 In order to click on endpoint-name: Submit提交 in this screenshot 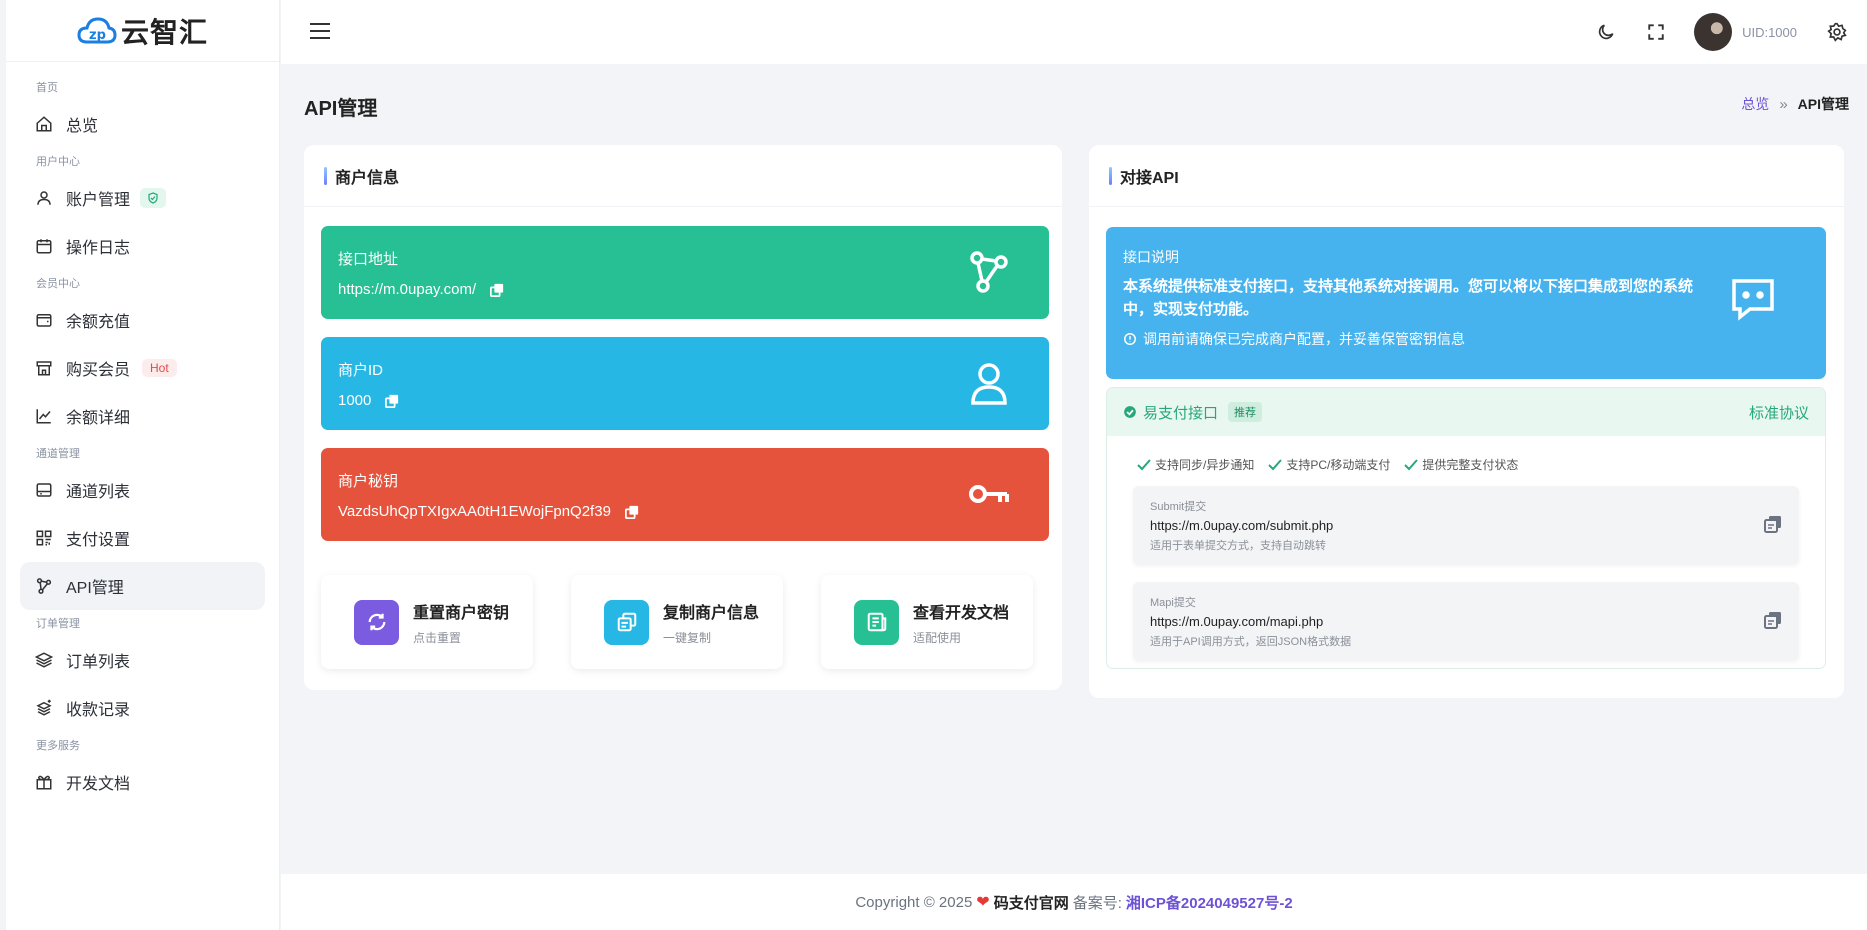, I will do `click(1178, 507)`.